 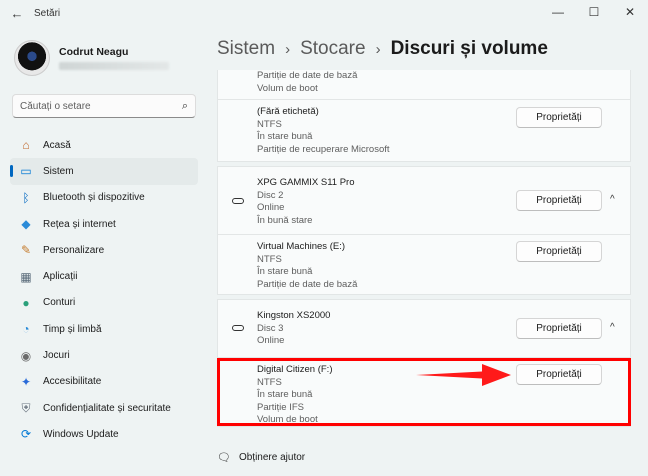 What do you see at coordinates (60, 277) in the screenshot?
I see `sidebar-item-label: Aplicații` at bounding box center [60, 277].